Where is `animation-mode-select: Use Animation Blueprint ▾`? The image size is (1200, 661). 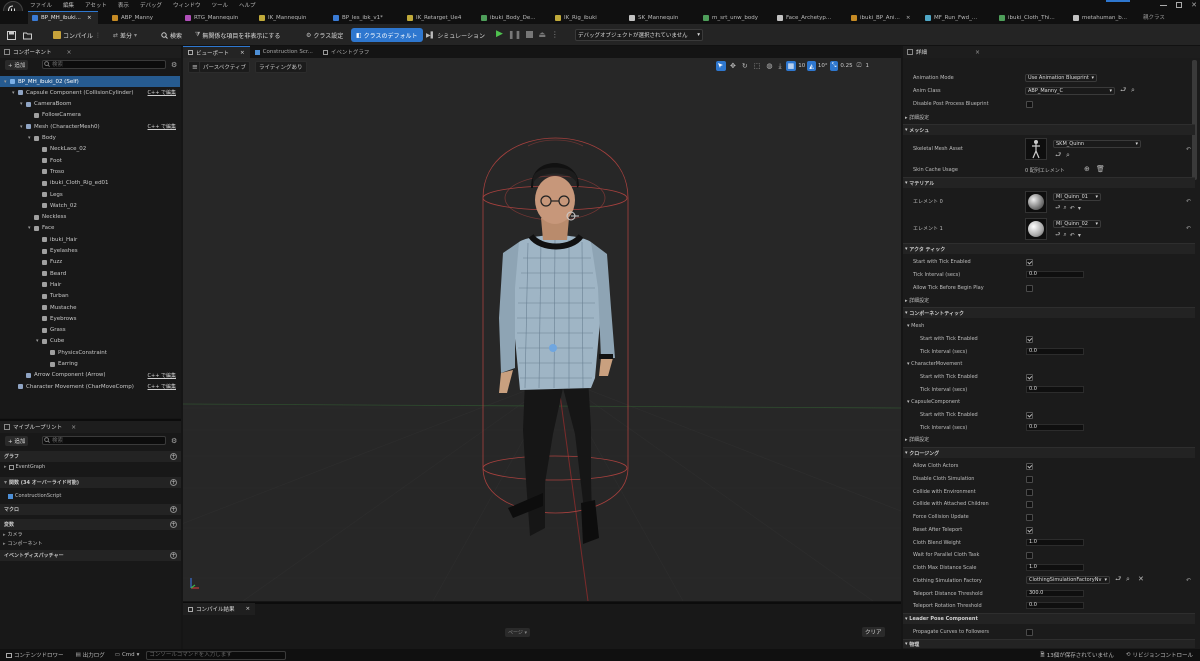 animation-mode-select: Use Animation Blueprint ▾ is located at coordinates (1061, 78).